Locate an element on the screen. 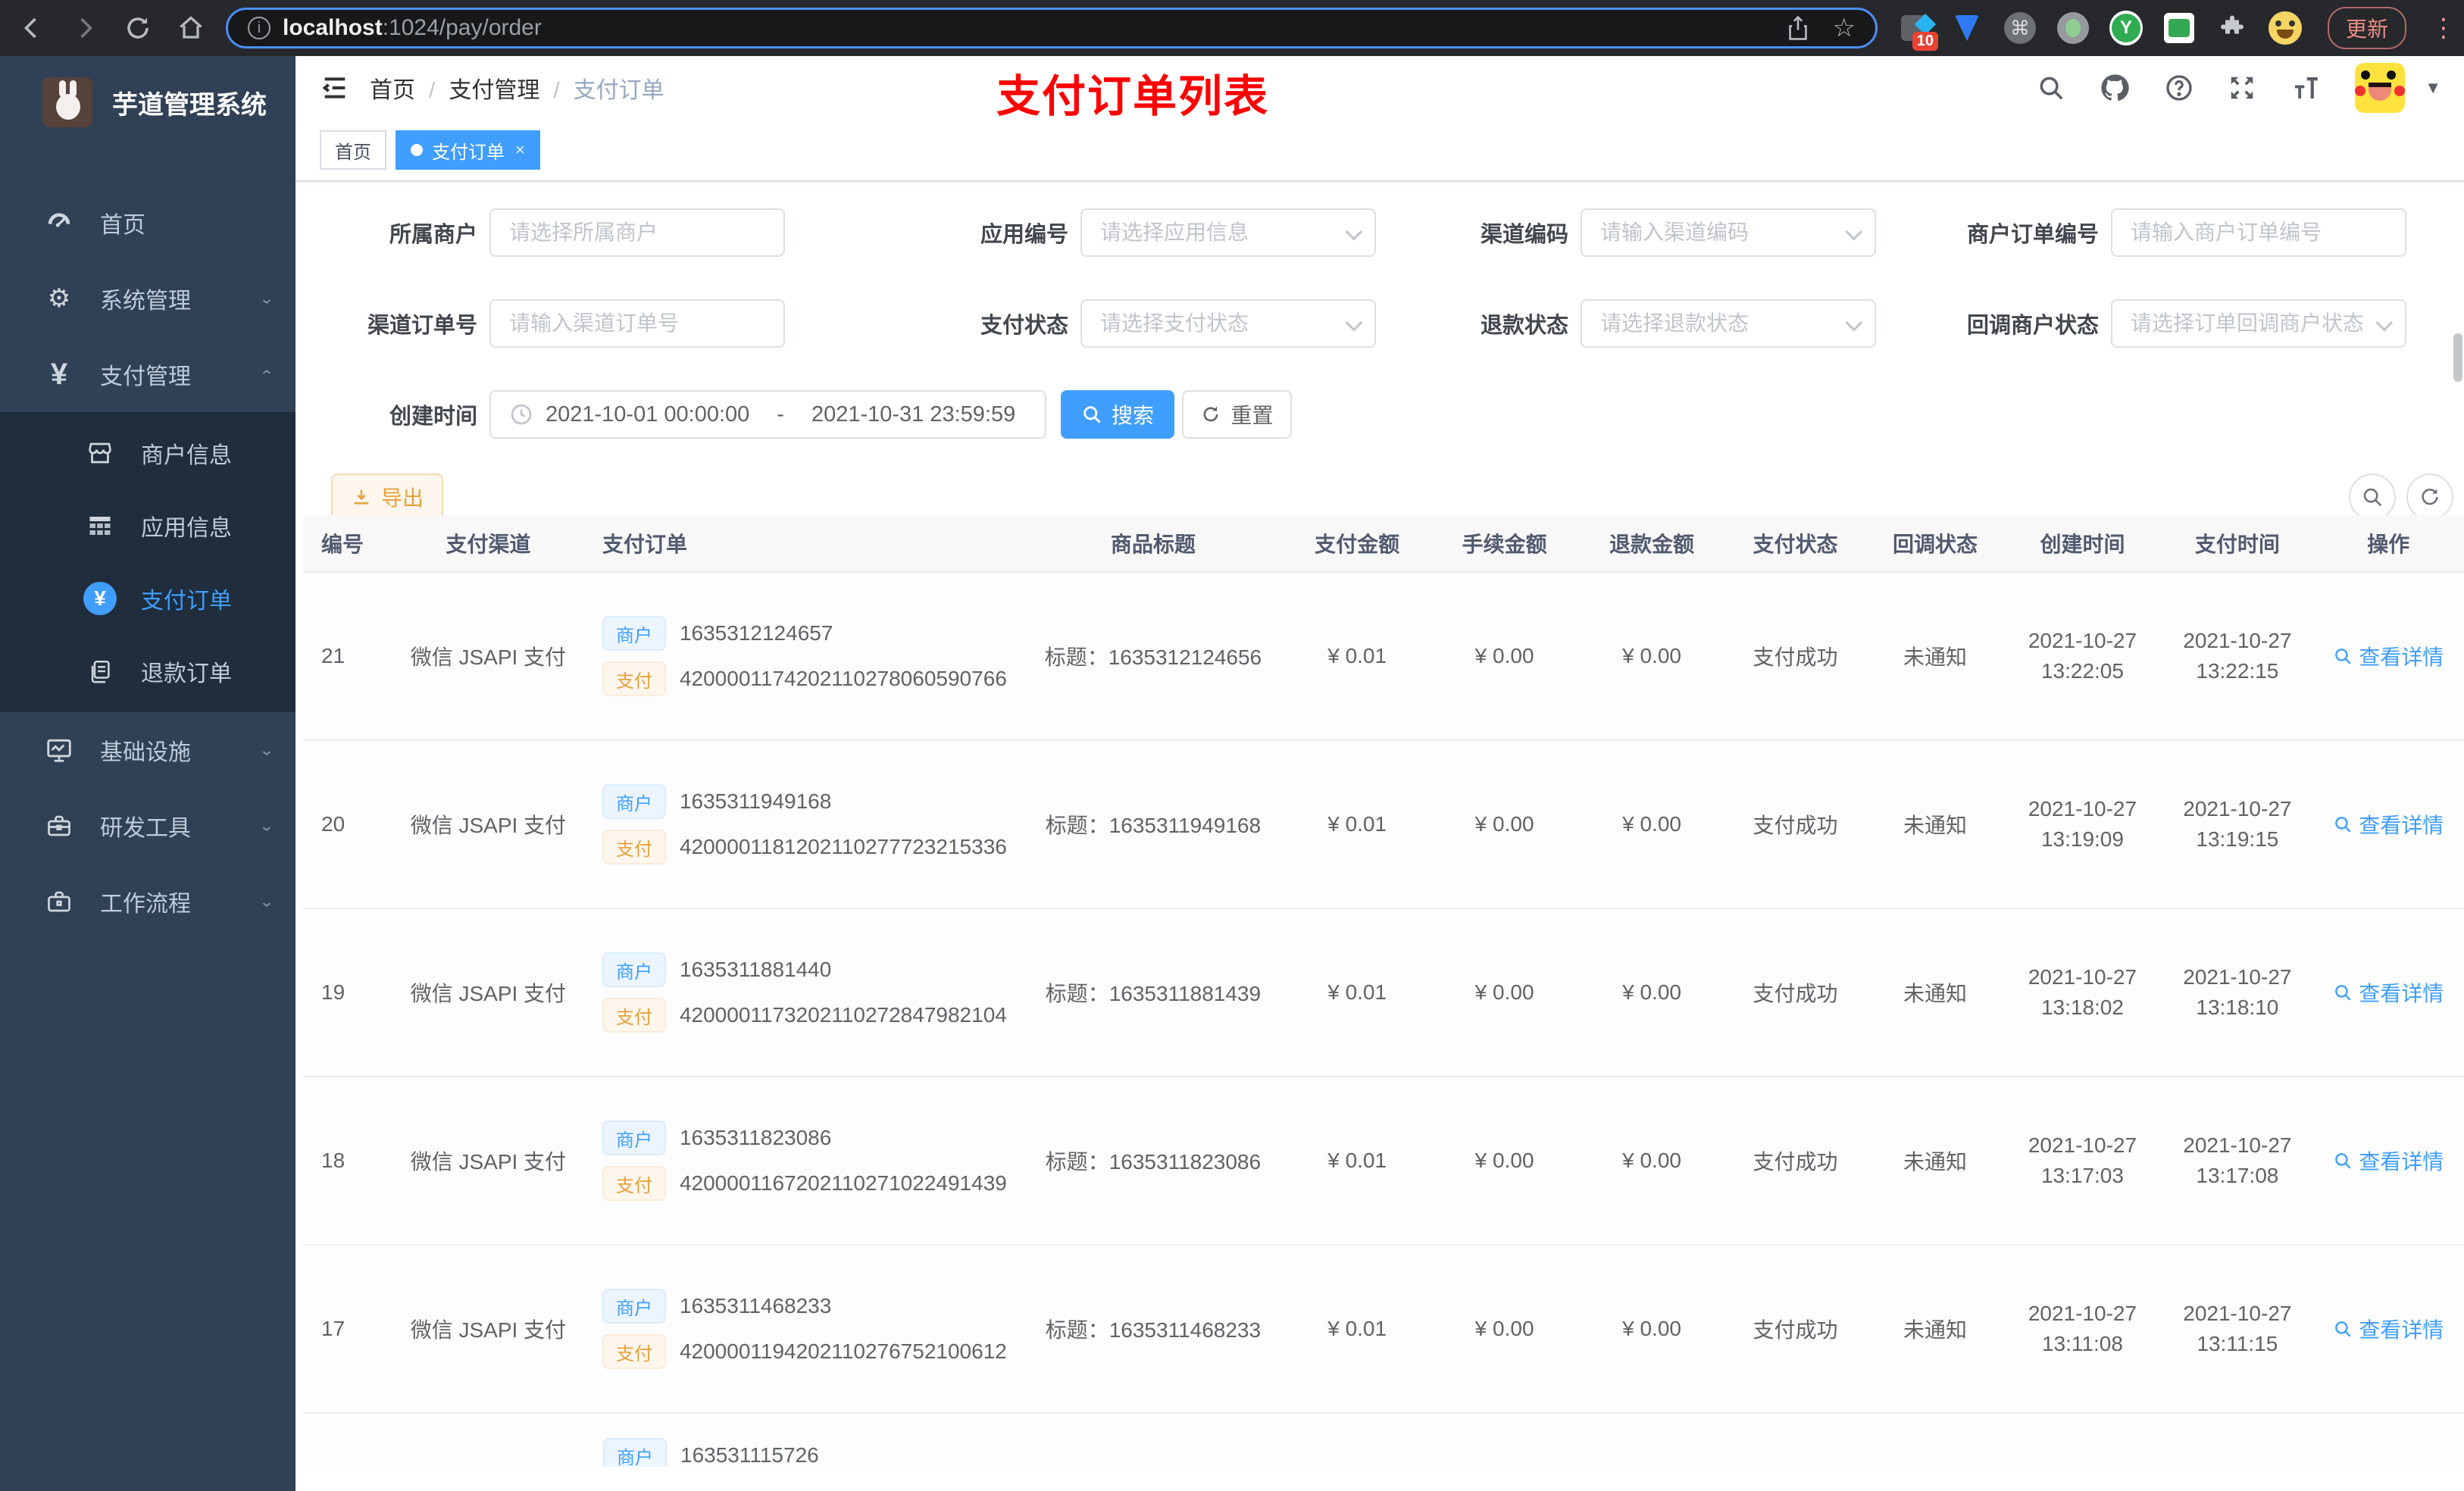 This screenshot has height=1491, width=2464. sidebar-item-pay-order: ¥ 支付订单 is located at coordinates (147, 598).